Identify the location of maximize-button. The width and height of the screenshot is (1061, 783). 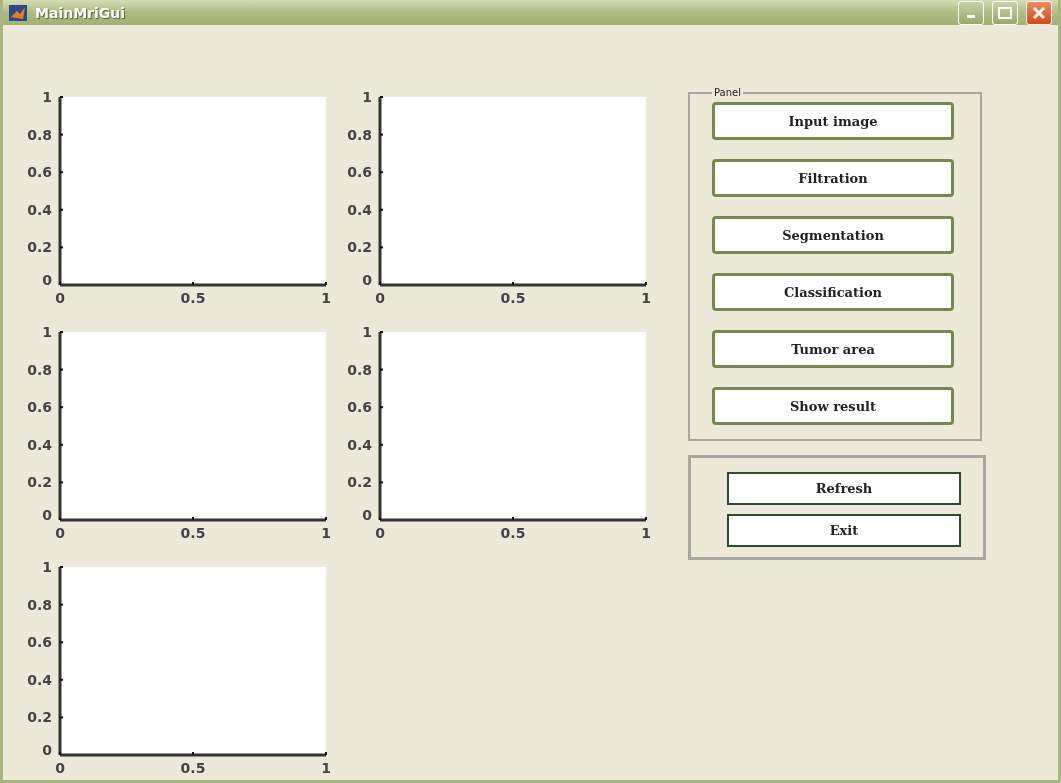
(1005, 12).